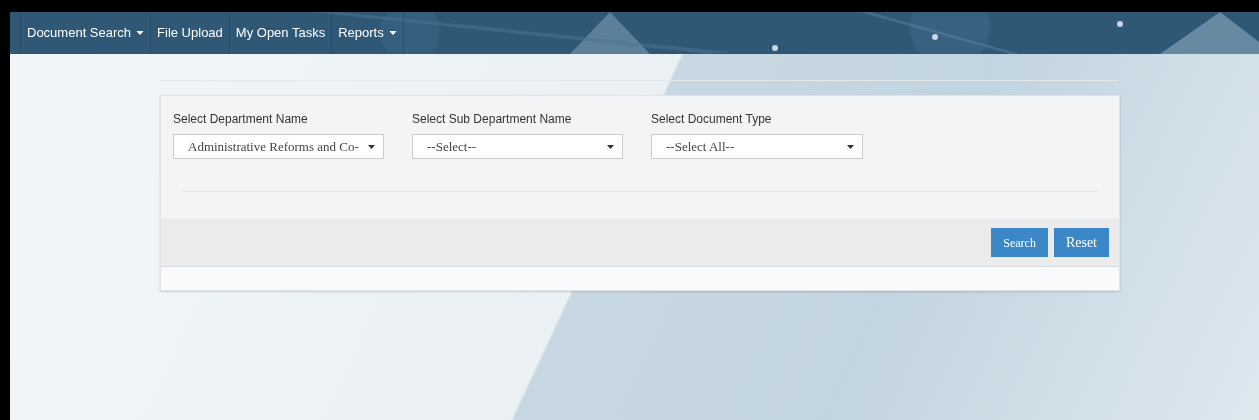 The width and height of the screenshot is (1259, 420). What do you see at coordinates (757, 146) in the screenshot?
I see `dropdown-field: --Select All--` at bounding box center [757, 146].